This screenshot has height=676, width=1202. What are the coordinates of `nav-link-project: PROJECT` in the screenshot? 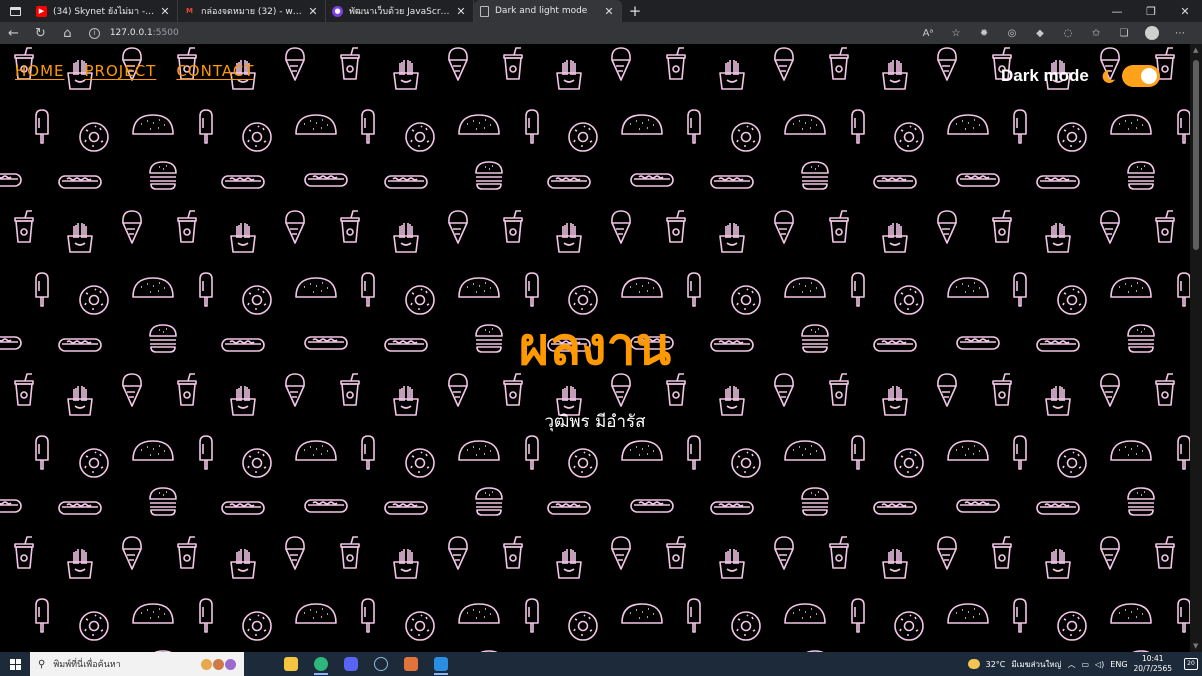 It's located at (121, 71).